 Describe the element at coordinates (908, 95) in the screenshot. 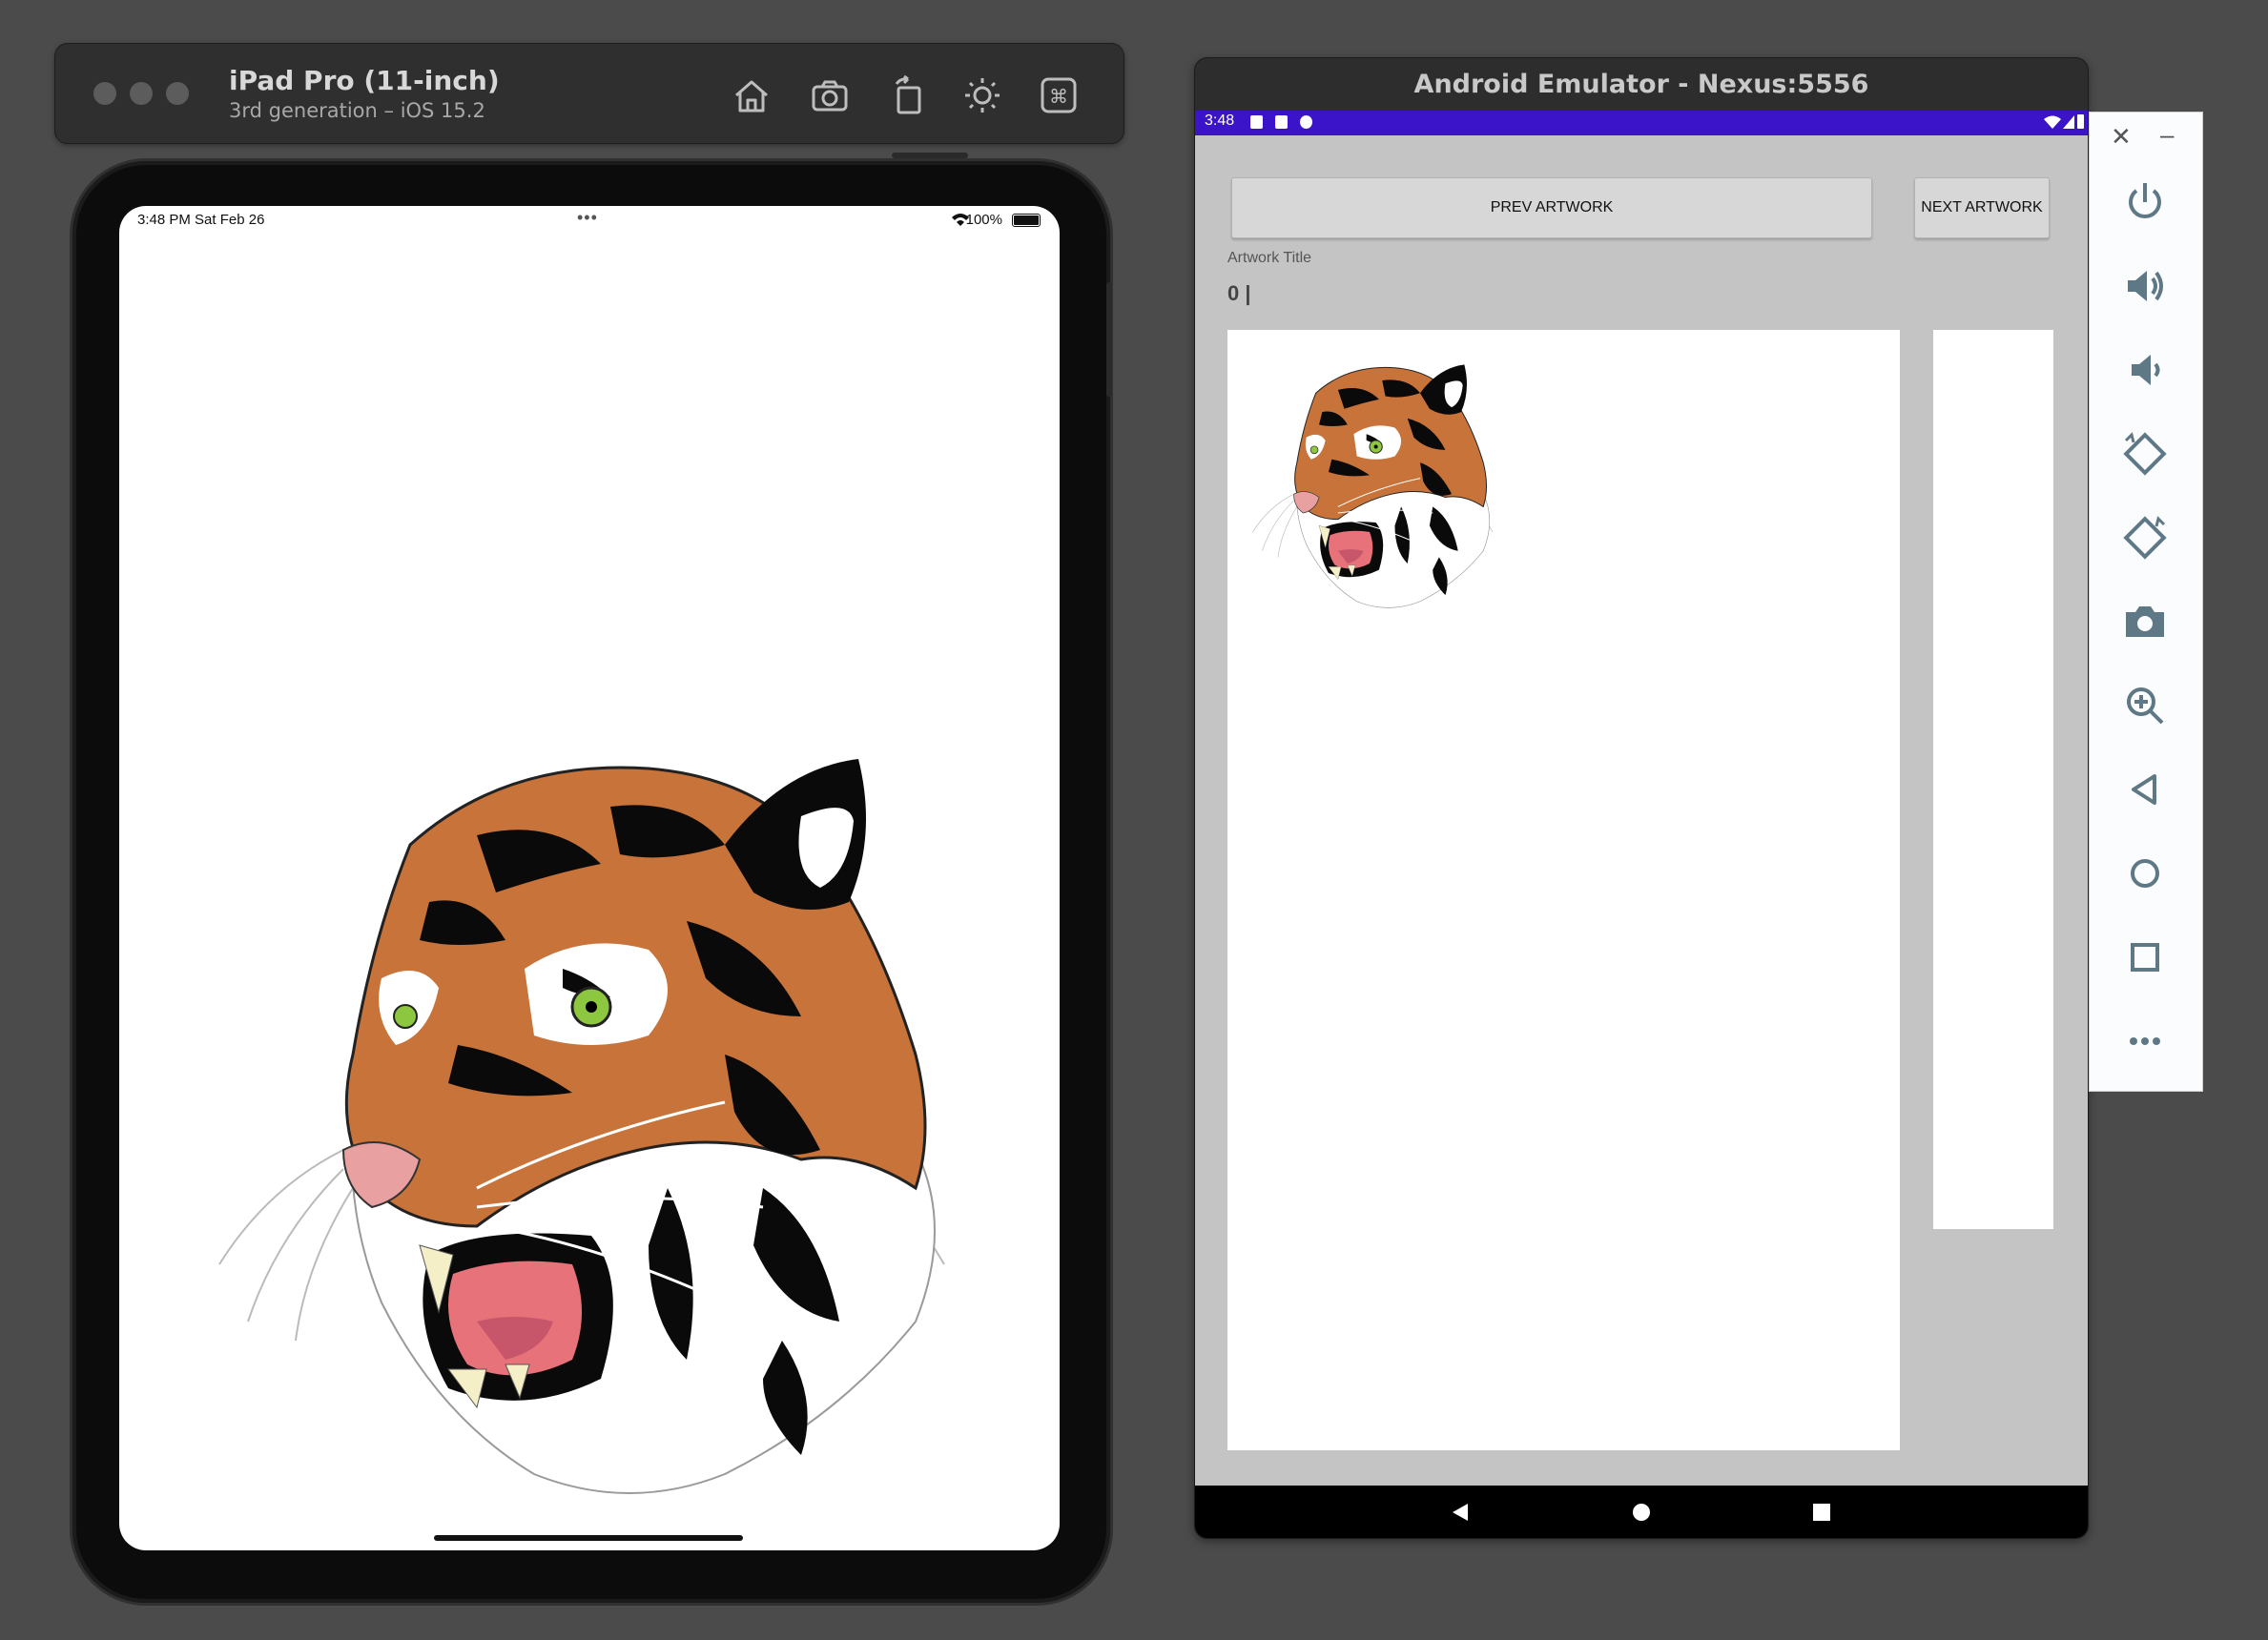

I see `rotate-icon` at that location.